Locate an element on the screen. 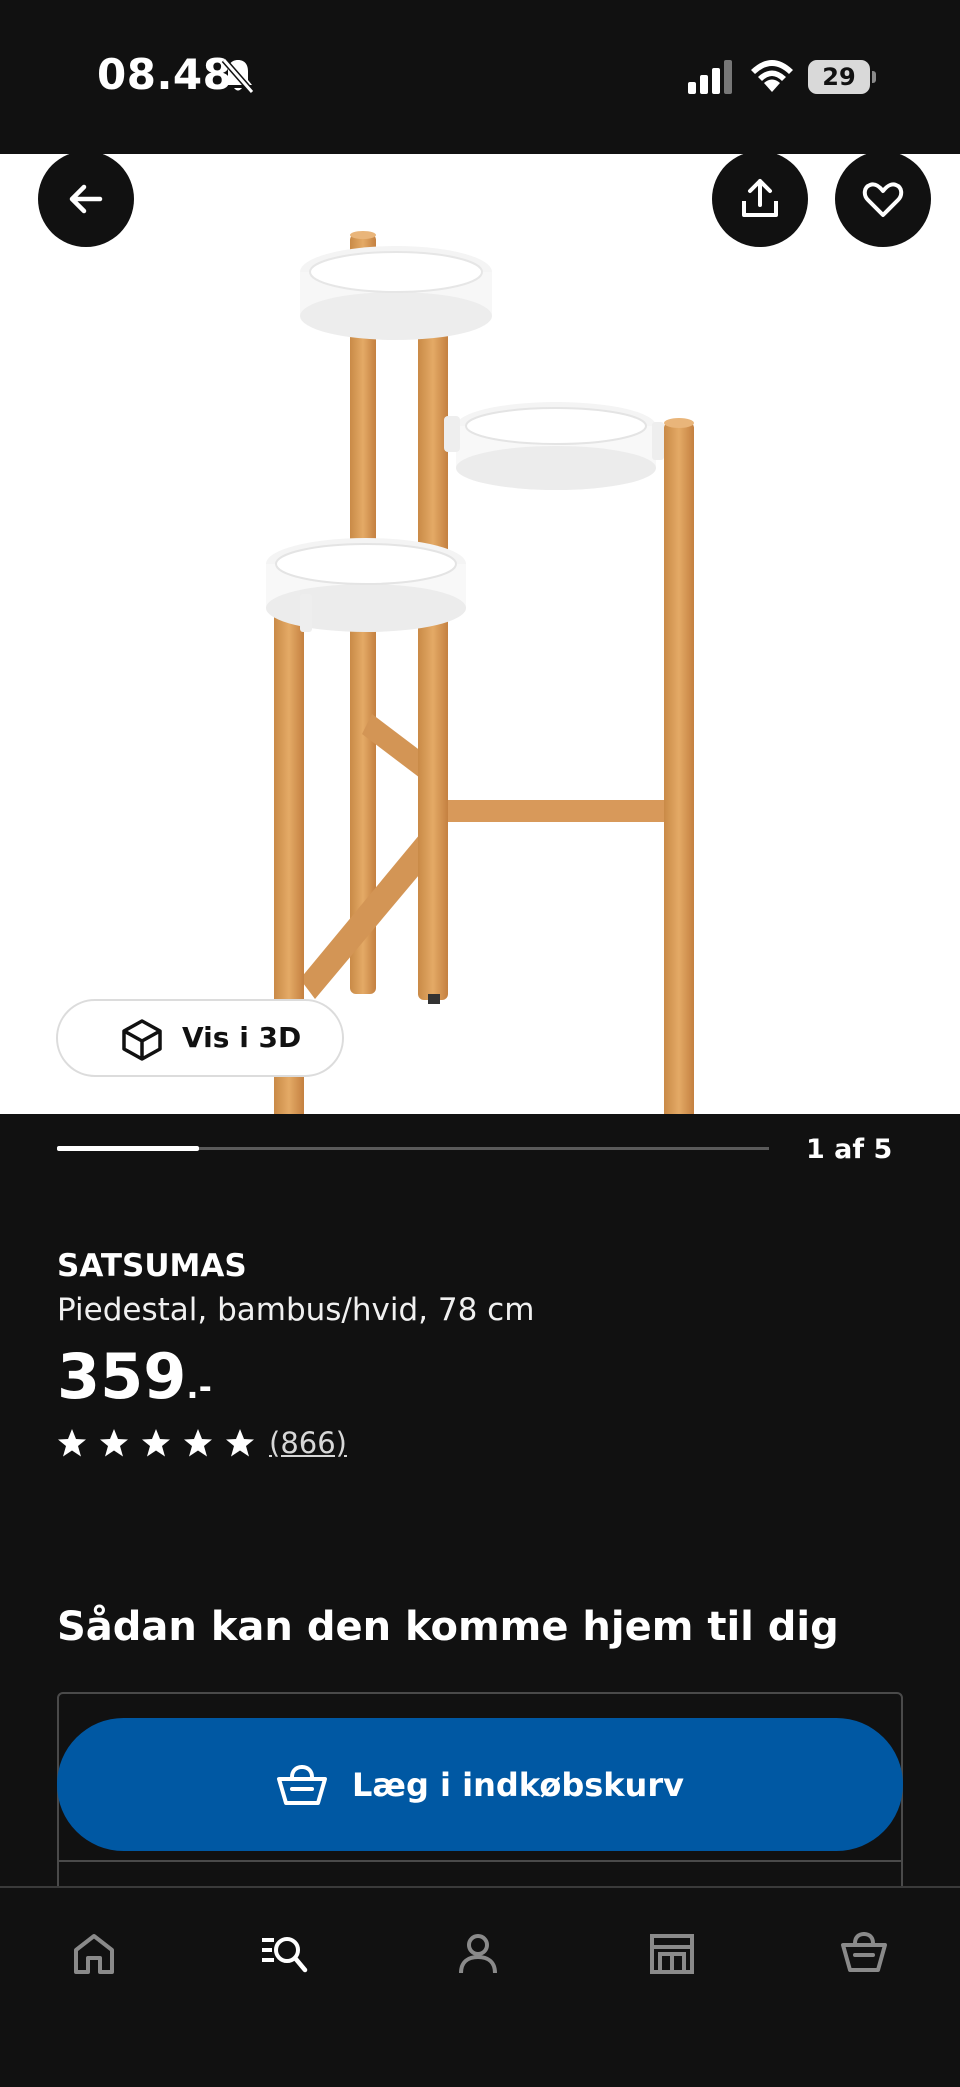 This screenshot has width=960, height=2087. rating-stars is located at coordinates (162, 1443).